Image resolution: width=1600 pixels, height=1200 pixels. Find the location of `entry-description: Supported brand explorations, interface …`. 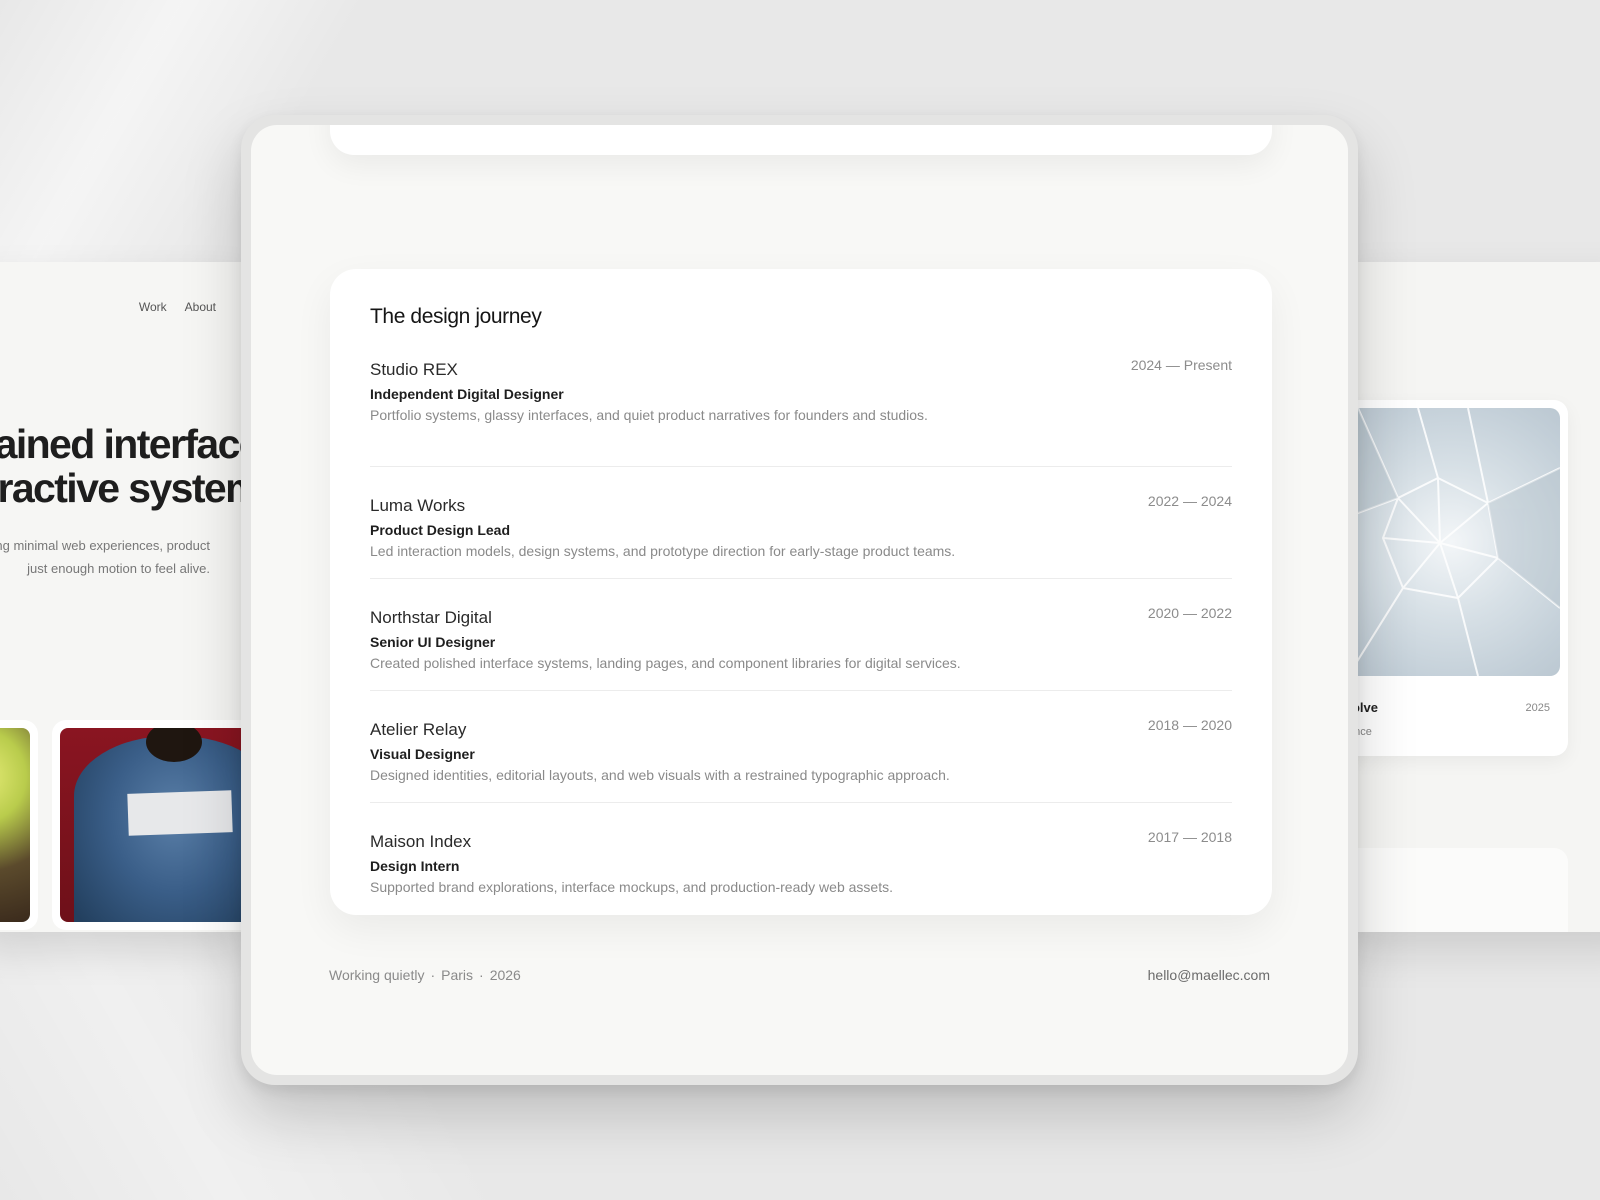

entry-description: Supported brand explorations, interface … is located at coordinates (631, 887).